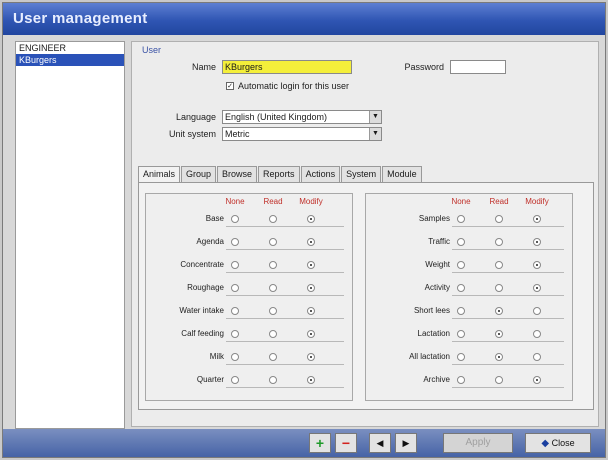  What do you see at coordinates (437, 287) in the screenshot?
I see `permission-label: Activity` at bounding box center [437, 287].